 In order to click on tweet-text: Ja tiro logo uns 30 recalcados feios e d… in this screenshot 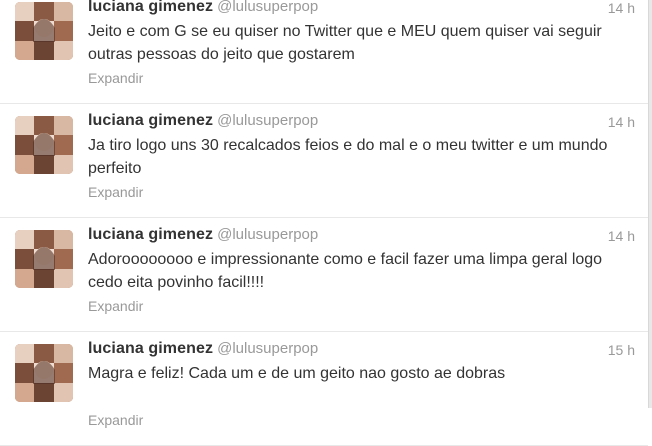, I will do `click(348, 157)`.